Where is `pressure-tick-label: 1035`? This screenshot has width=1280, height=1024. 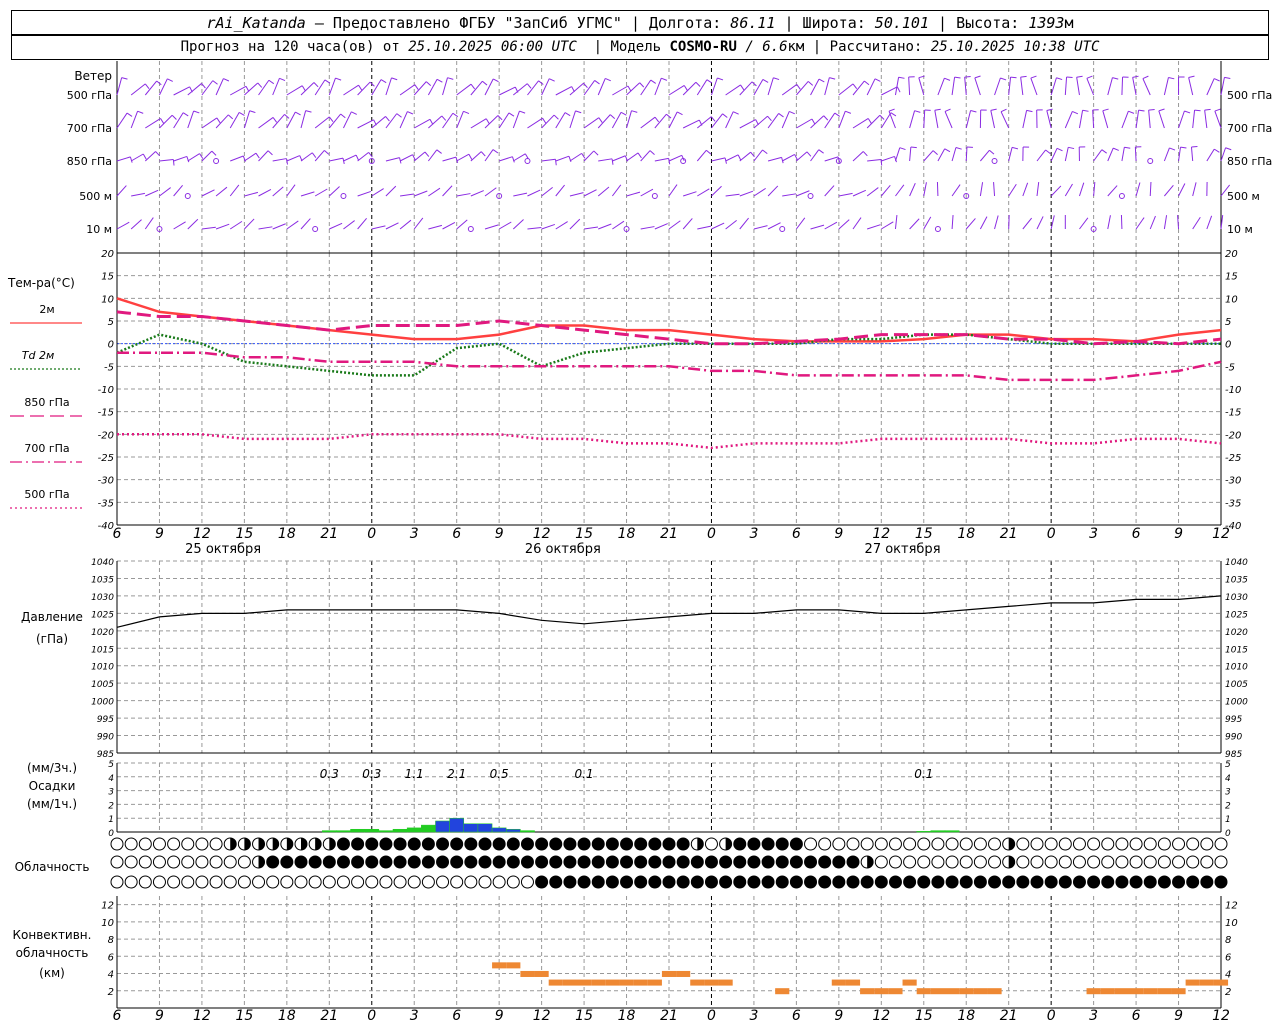 pressure-tick-label: 1035 is located at coordinates (1236, 580).